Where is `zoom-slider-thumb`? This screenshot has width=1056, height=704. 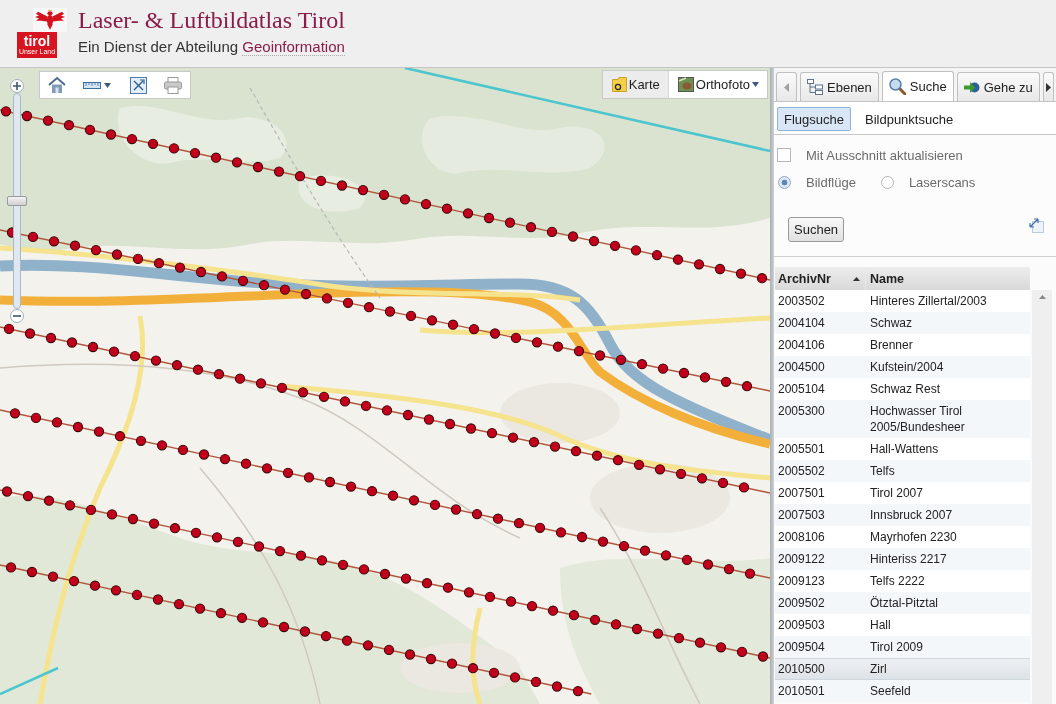
zoom-slider-thumb is located at coordinates (17, 201).